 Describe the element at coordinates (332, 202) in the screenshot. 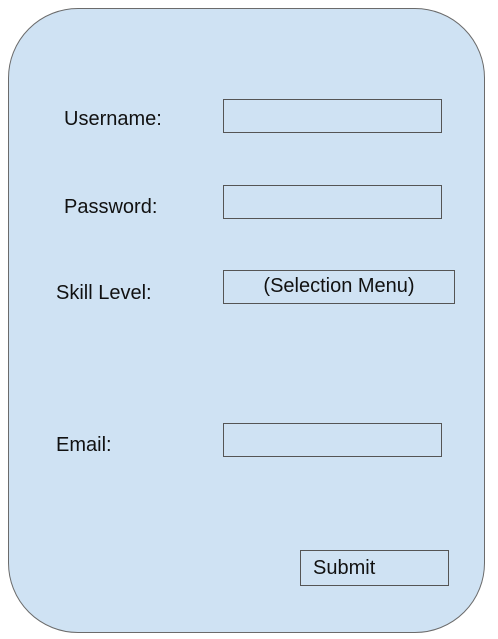

I see `password-input` at that location.